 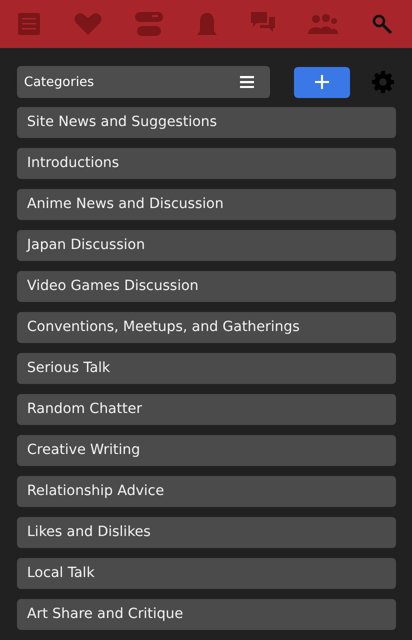 What do you see at coordinates (59, 82) in the screenshot?
I see `dropdown-value: Categories` at bounding box center [59, 82].